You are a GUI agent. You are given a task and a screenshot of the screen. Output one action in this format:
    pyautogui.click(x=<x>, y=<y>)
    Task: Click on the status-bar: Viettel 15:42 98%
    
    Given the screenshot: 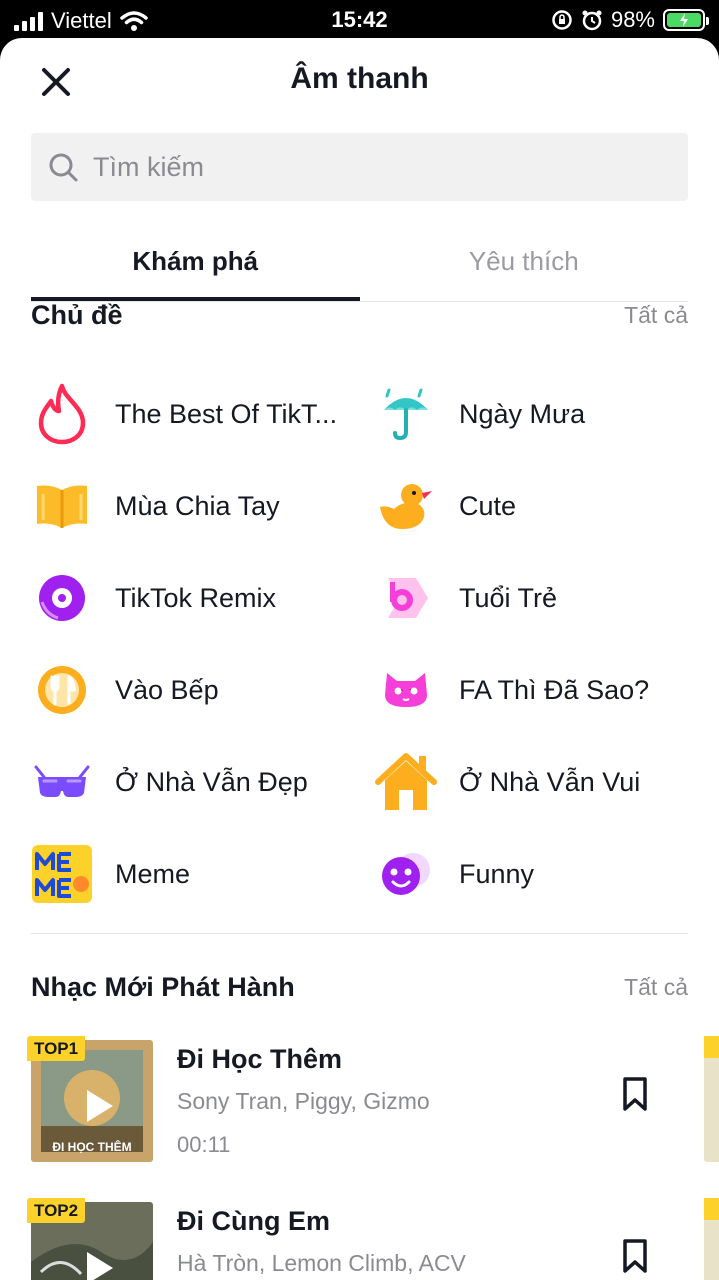 What is the action you would take?
    pyautogui.click(x=359, y=20)
    